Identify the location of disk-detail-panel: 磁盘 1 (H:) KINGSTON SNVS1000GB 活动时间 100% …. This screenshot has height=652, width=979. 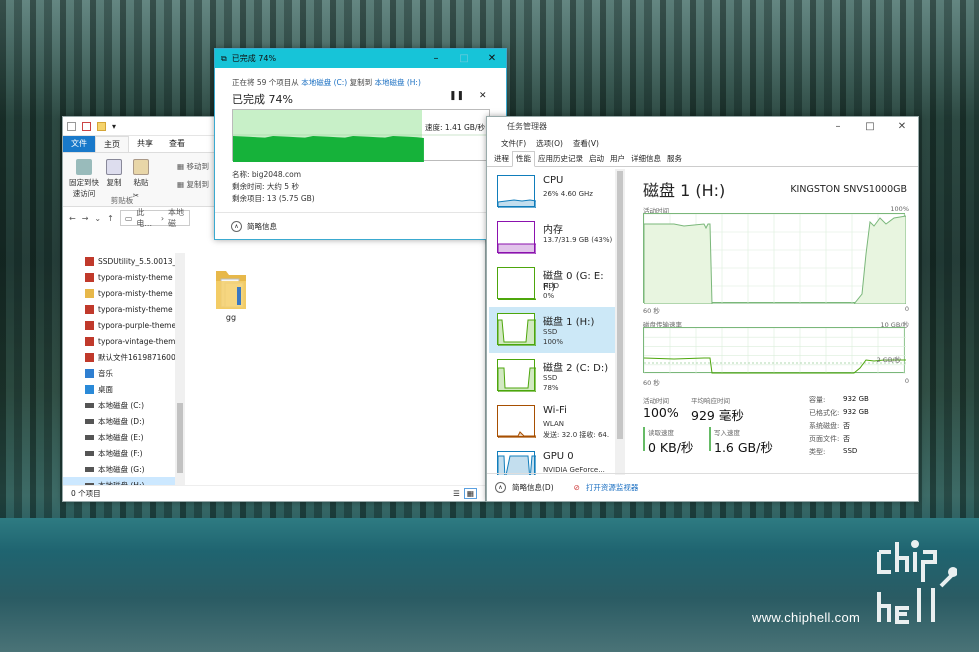
(774, 322).